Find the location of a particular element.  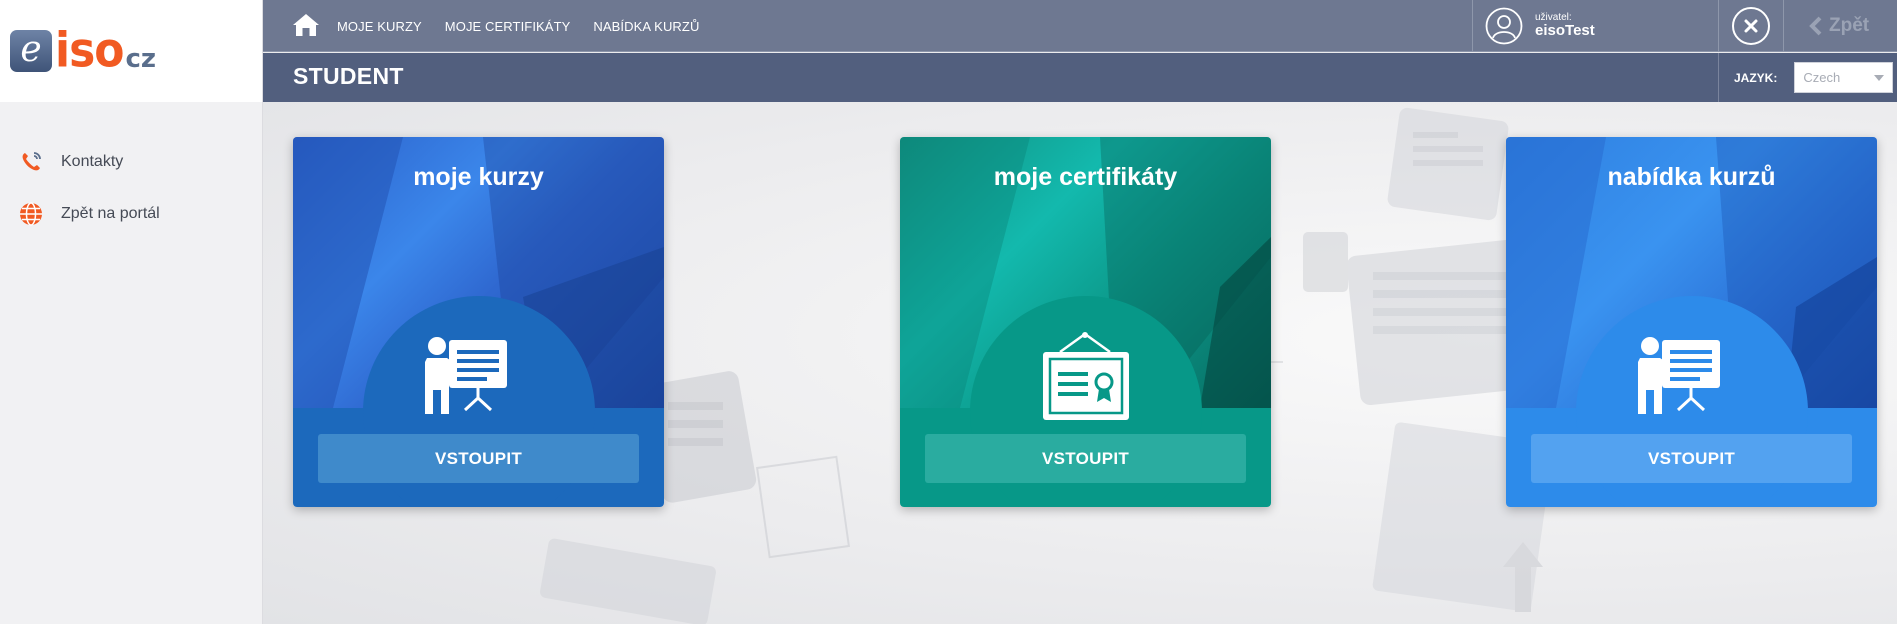

page-title: STUDENT is located at coordinates (348, 76).